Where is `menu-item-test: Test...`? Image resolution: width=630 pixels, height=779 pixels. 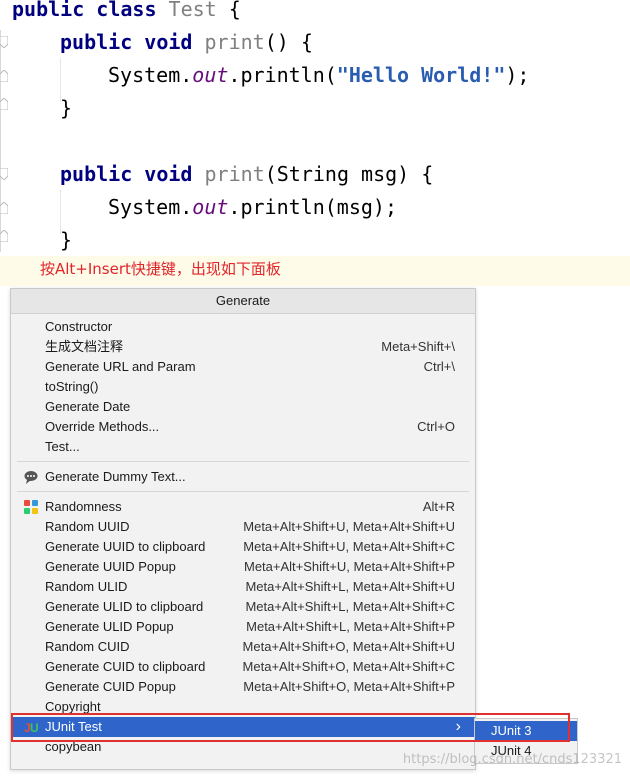
menu-item-test: Test... is located at coordinates (243, 447).